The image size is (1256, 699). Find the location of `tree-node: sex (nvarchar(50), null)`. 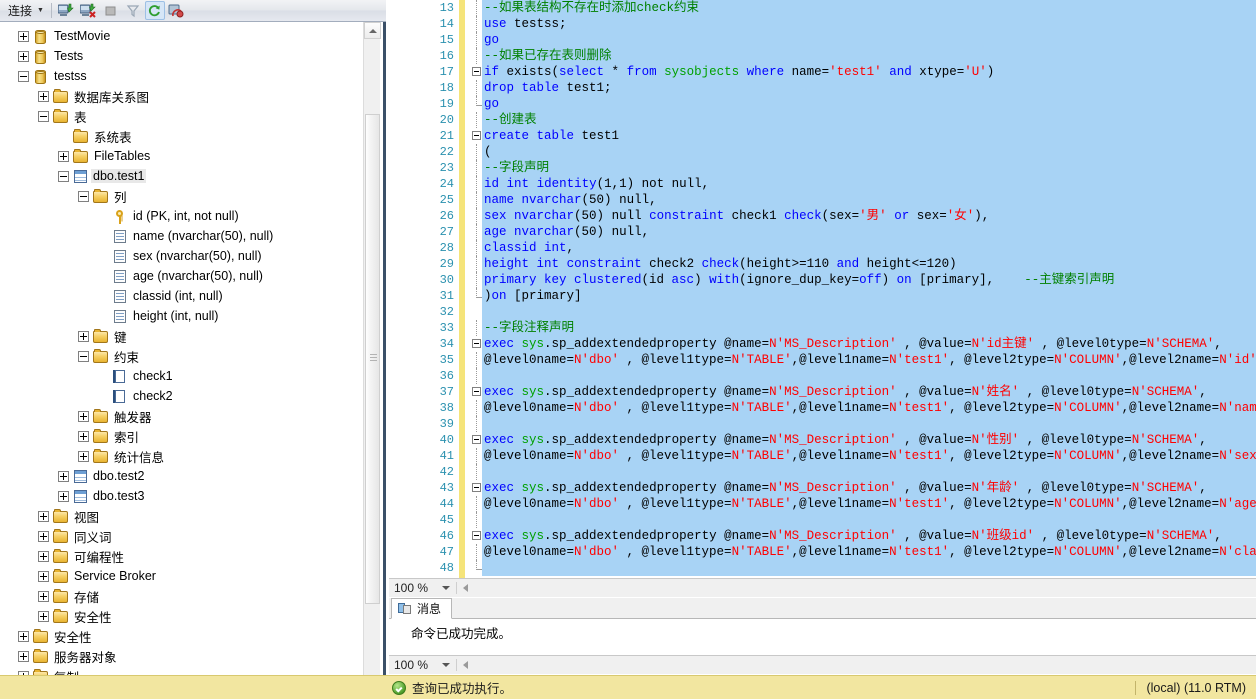

tree-node: sex (nvarchar(50), null) is located at coordinates (179, 256).